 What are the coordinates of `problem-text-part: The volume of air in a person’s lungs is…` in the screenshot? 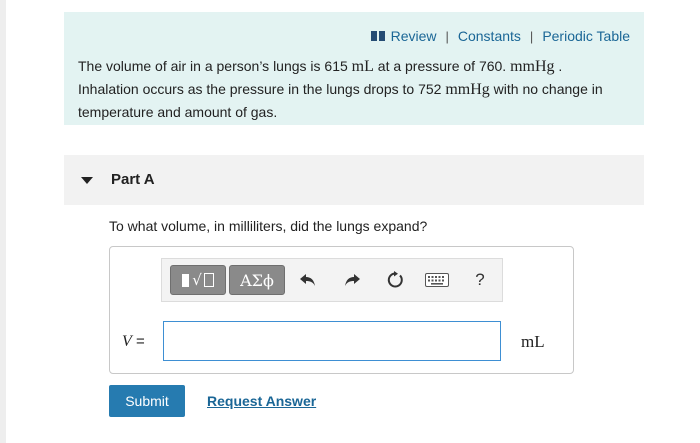 It's located at (215, 66).